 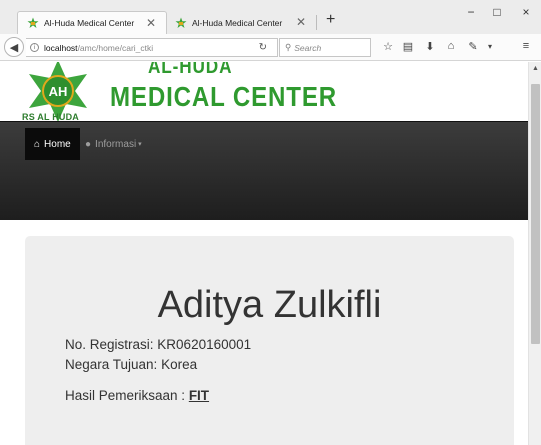 What do you see at coordinates (288, 47) in the screenshot?
I see `search-icon: ⚲` at bounding box center [288, 47].